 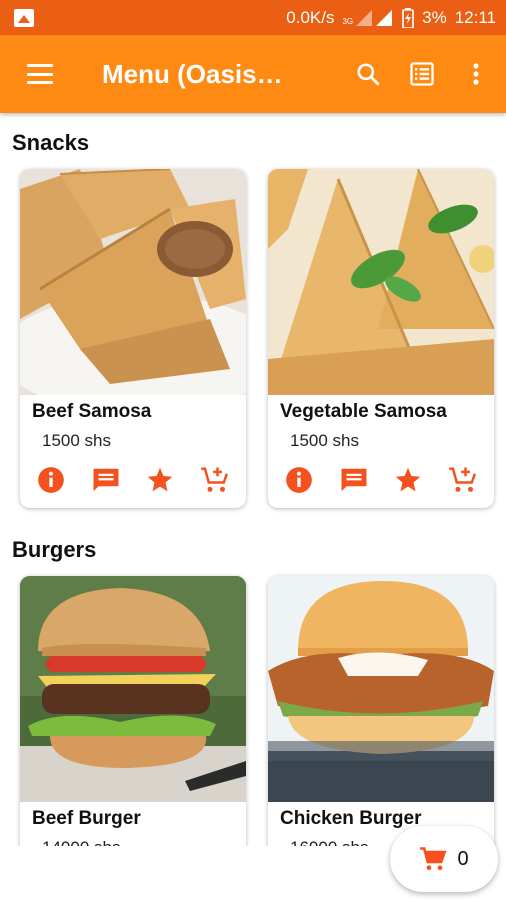 What do you see at coordinates (40, 74) in the screenshot?
I see `menu-icon` at bounding box center [40, 74].